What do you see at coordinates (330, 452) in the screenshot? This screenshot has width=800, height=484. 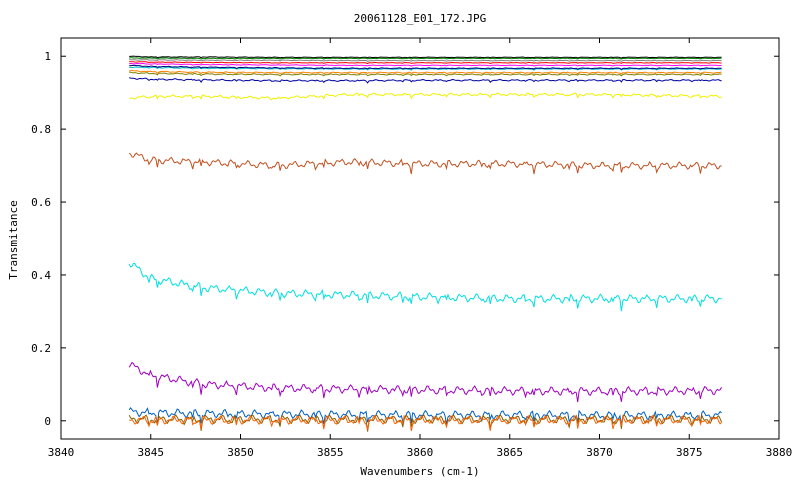 I see `x-tick-label: 3855` at bounding box center [330, 452].